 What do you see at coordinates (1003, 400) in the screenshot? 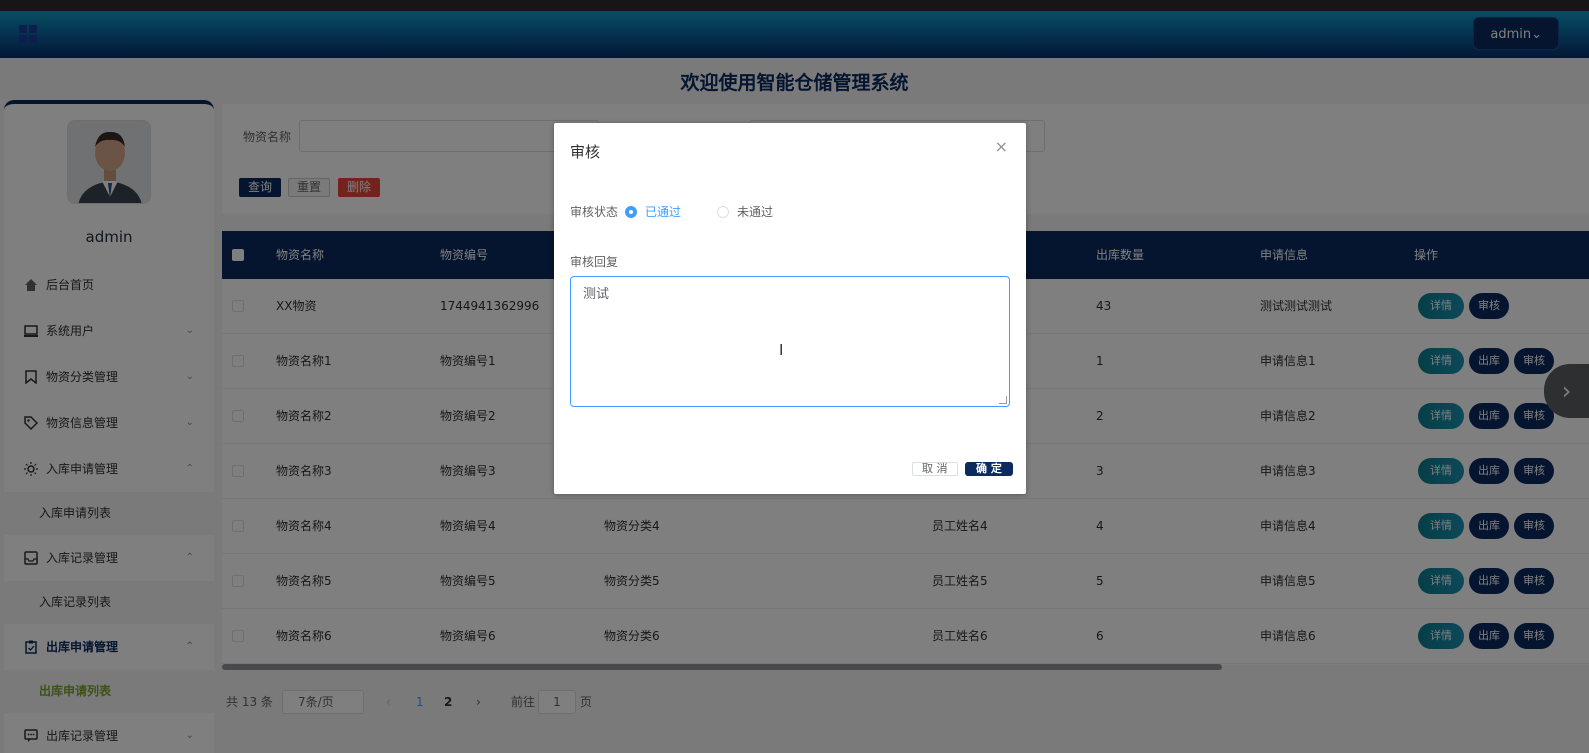
I see `resize-handle-icon` at bounding box center [1003, 400].